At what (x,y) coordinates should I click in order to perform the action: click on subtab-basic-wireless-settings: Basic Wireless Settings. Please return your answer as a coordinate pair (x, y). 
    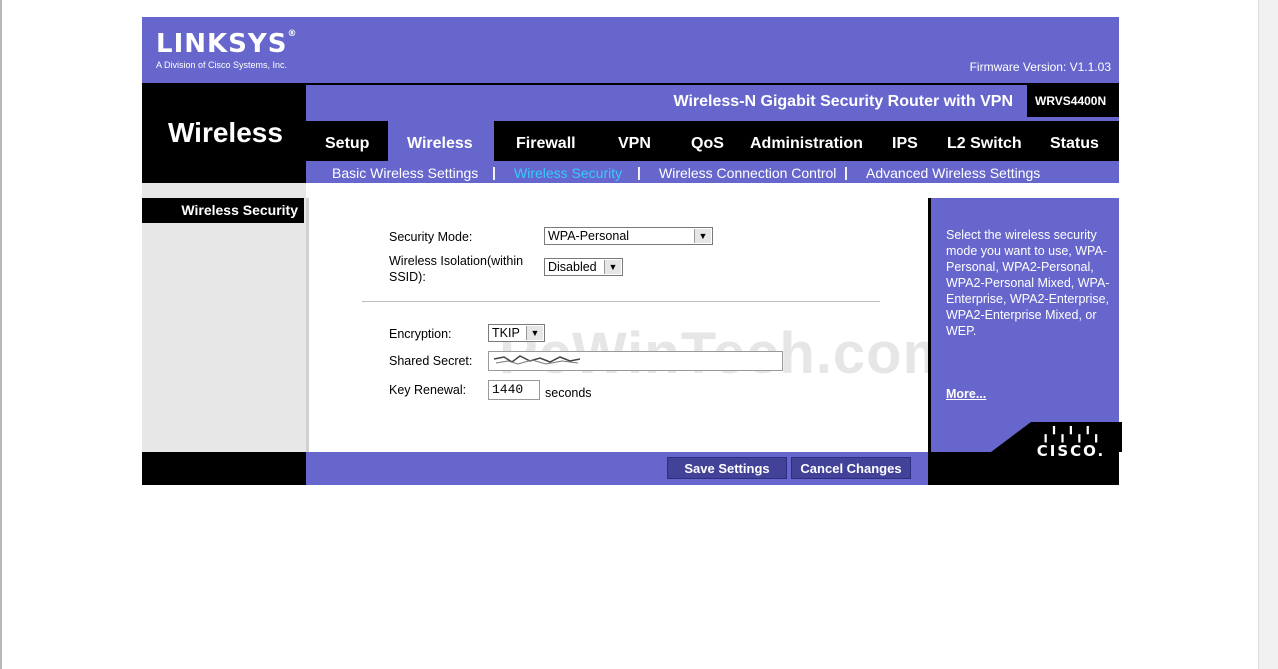
    Looking at the image, I should click on (405, 173).